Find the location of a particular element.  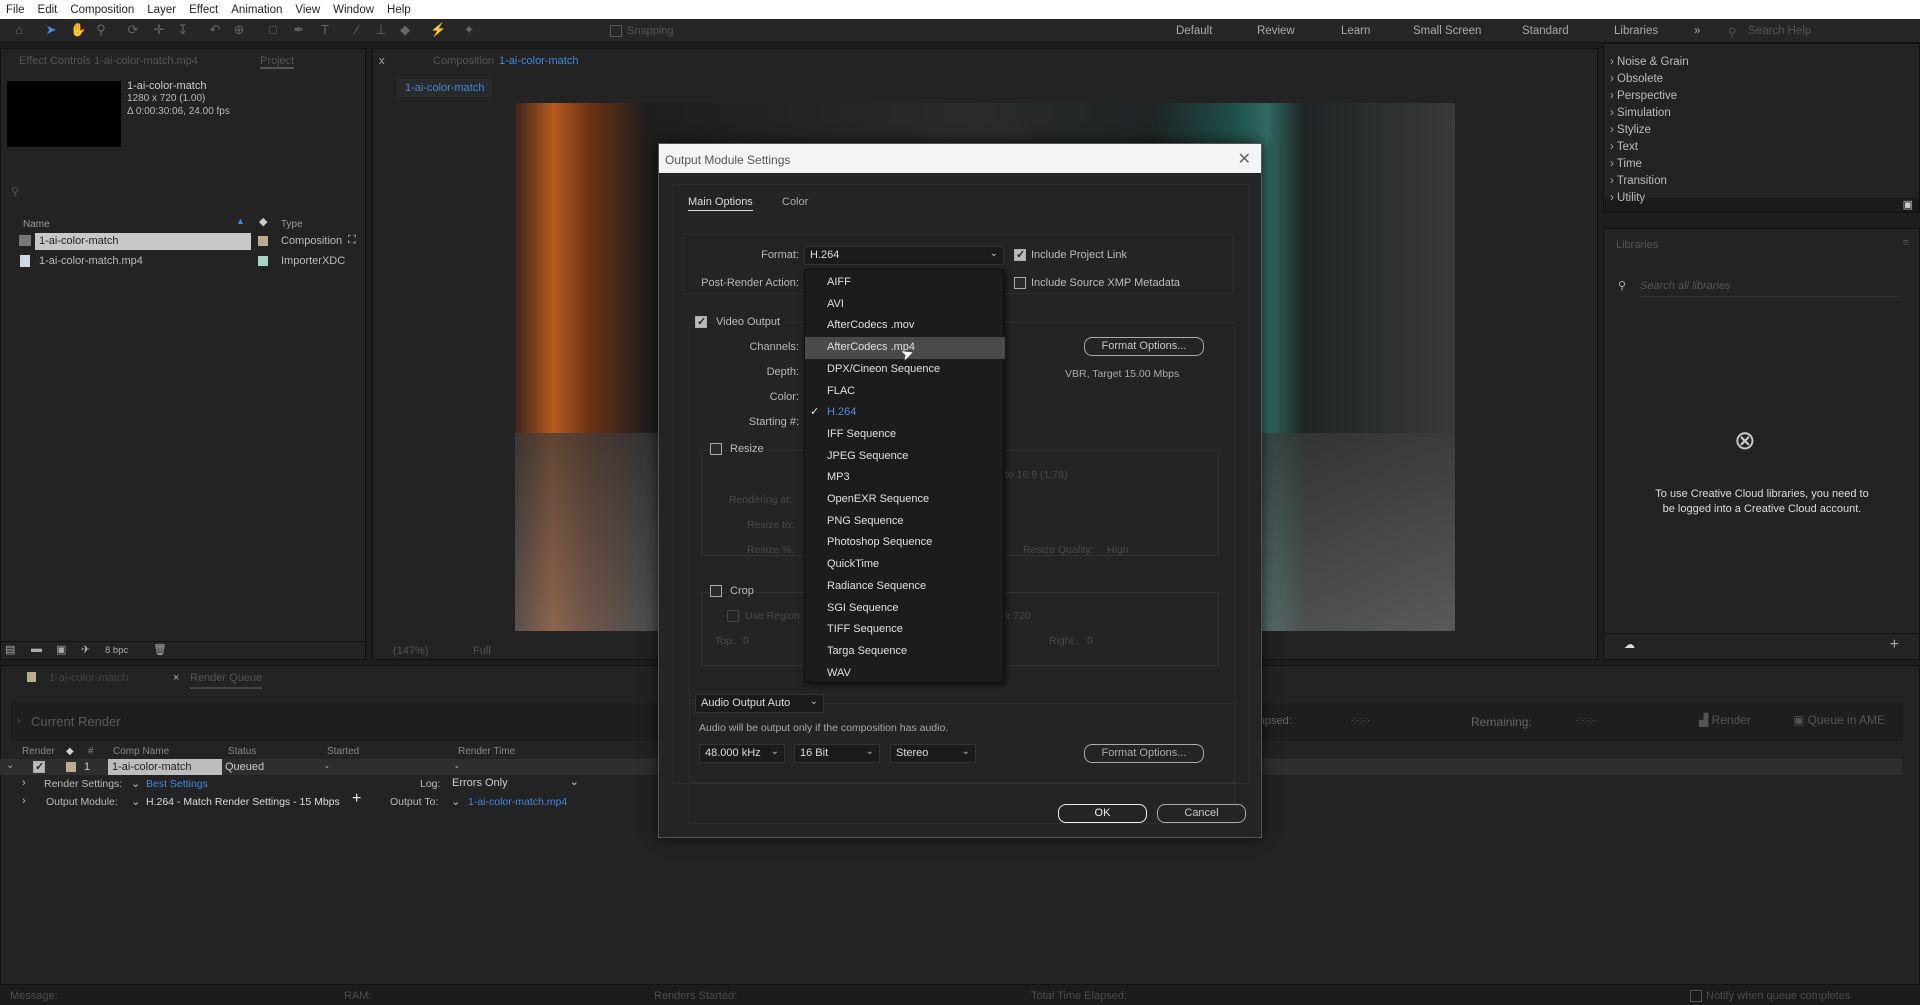

header-render-time: Render Time is located at coordinates (486, 751).